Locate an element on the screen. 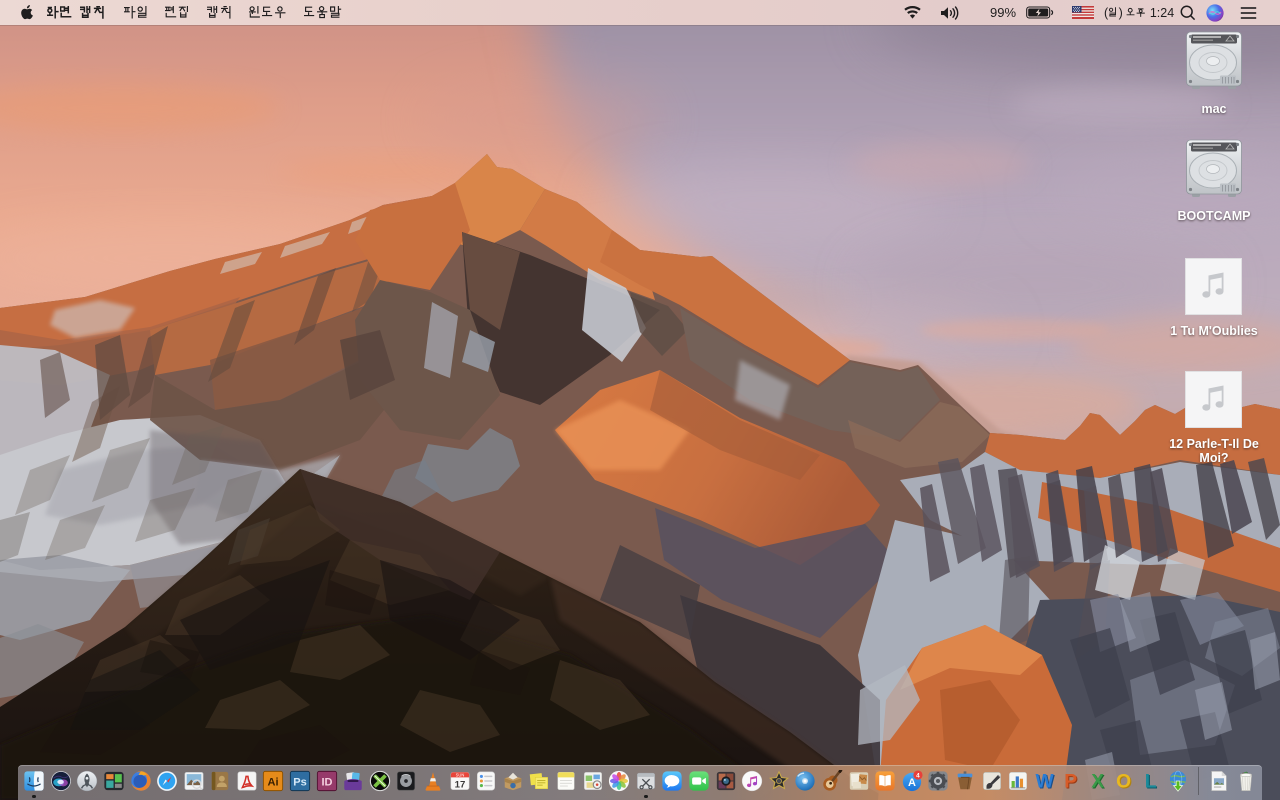 The height and width of the screenshot is (800, 1280). svg-text: X is located at coordinates (1097, 781).